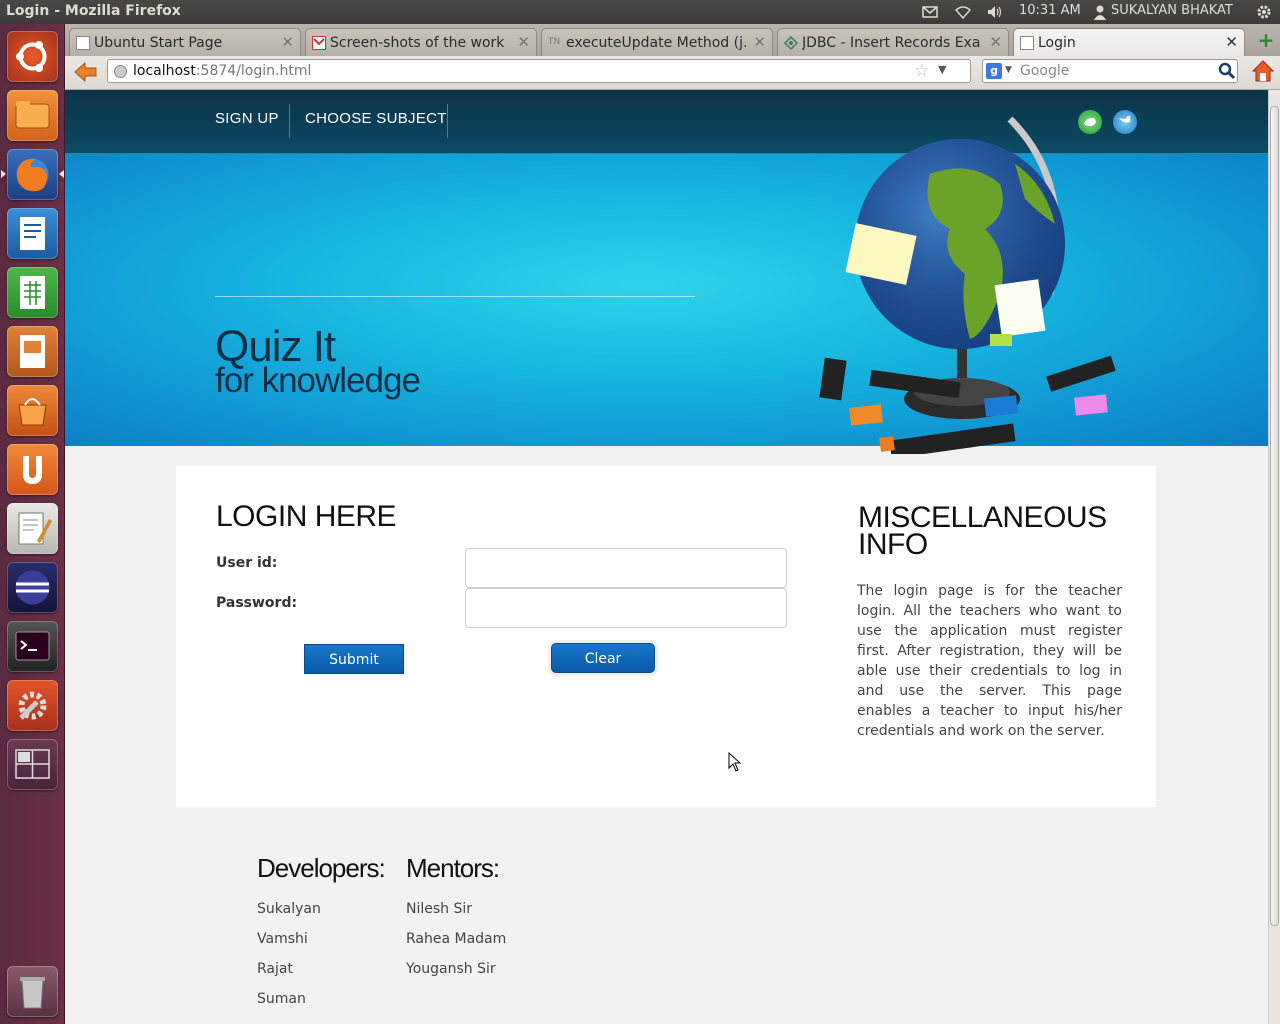 The width and height of the screenshot is (1280, 1024). What do you see at coordinates (626, 568) in the screenshot?
I see `user-id-input` at bounding box center [626, 568].